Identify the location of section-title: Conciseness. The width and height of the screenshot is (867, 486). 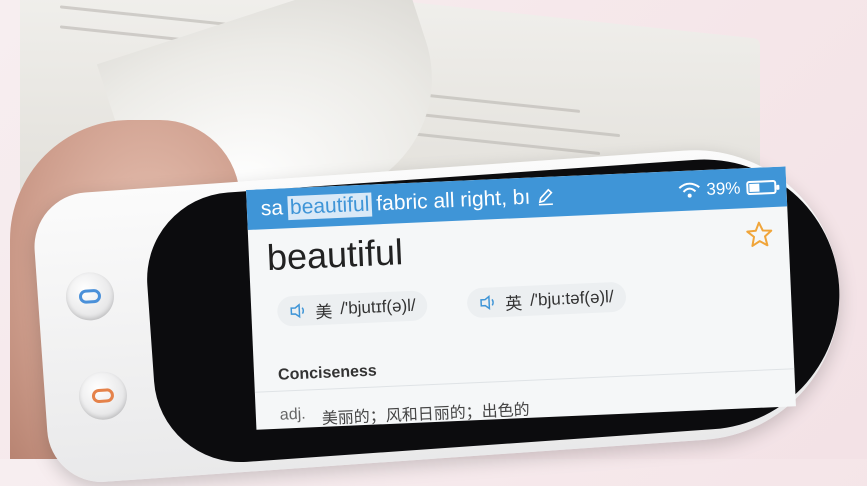
(327, 373).